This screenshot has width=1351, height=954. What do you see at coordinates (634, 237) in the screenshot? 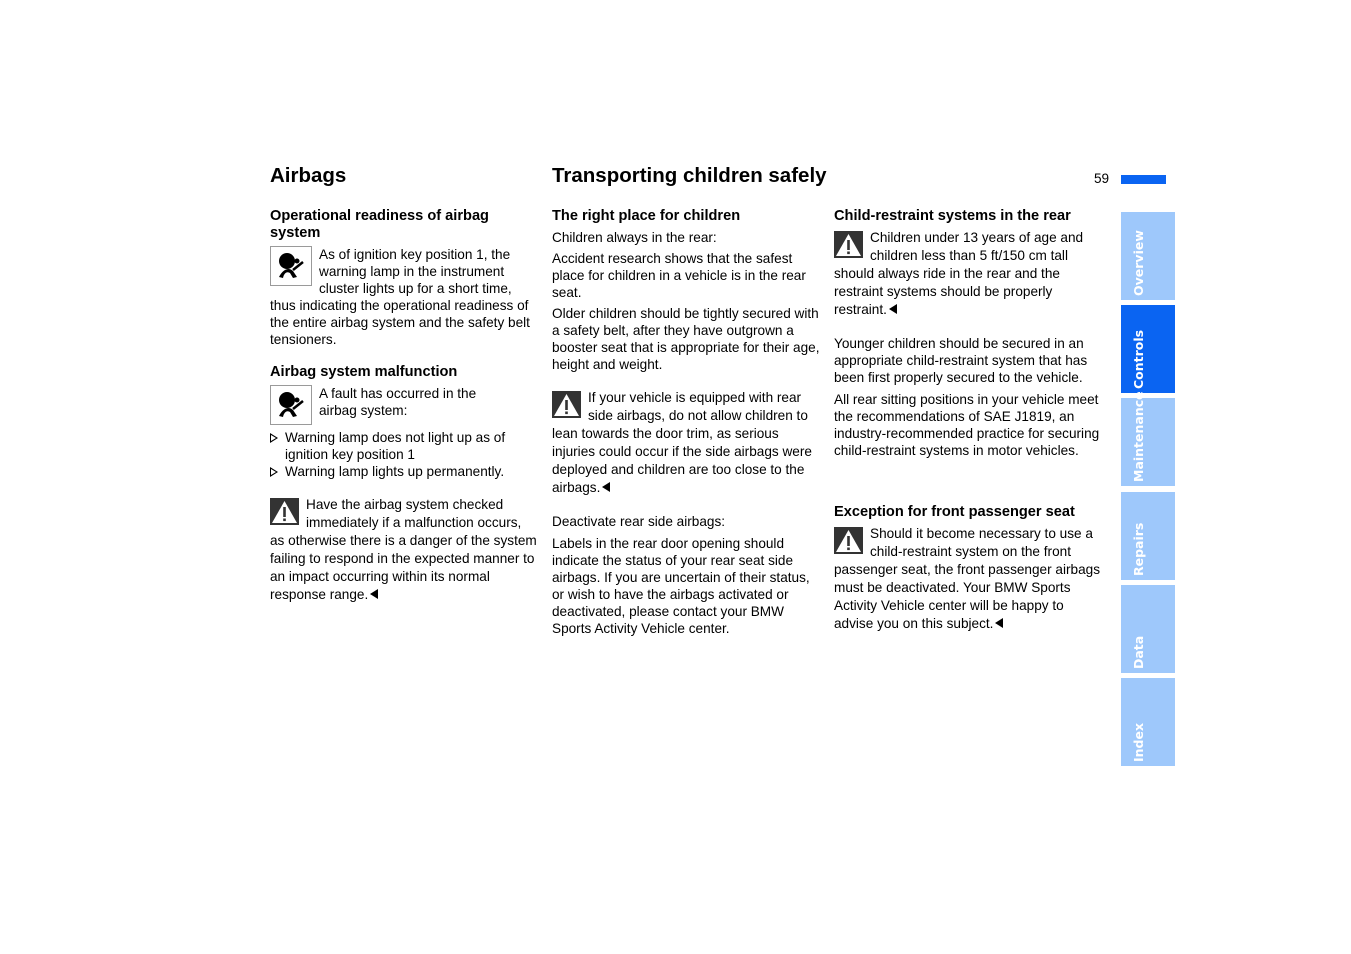
I see `paragraph: Children always in the rear:` at bounding box center [634, 237].